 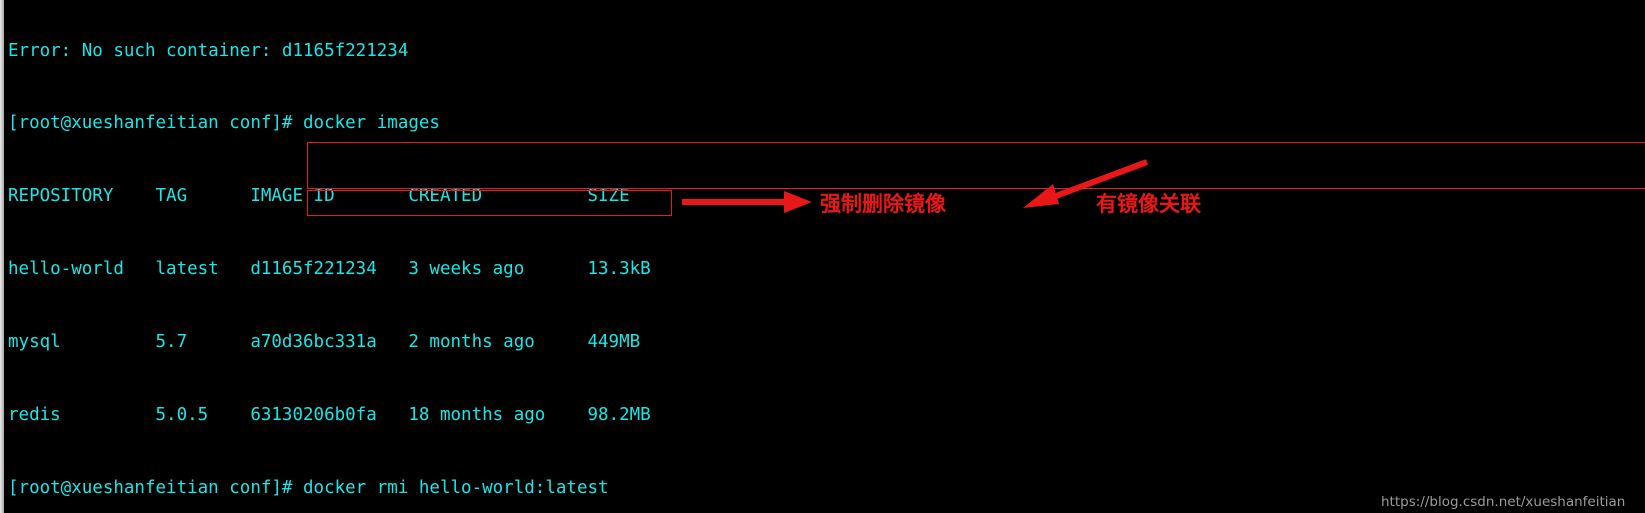 I want to click on terminal-line: Error: No such container: d1165f221234, so click(x=208, y=50).